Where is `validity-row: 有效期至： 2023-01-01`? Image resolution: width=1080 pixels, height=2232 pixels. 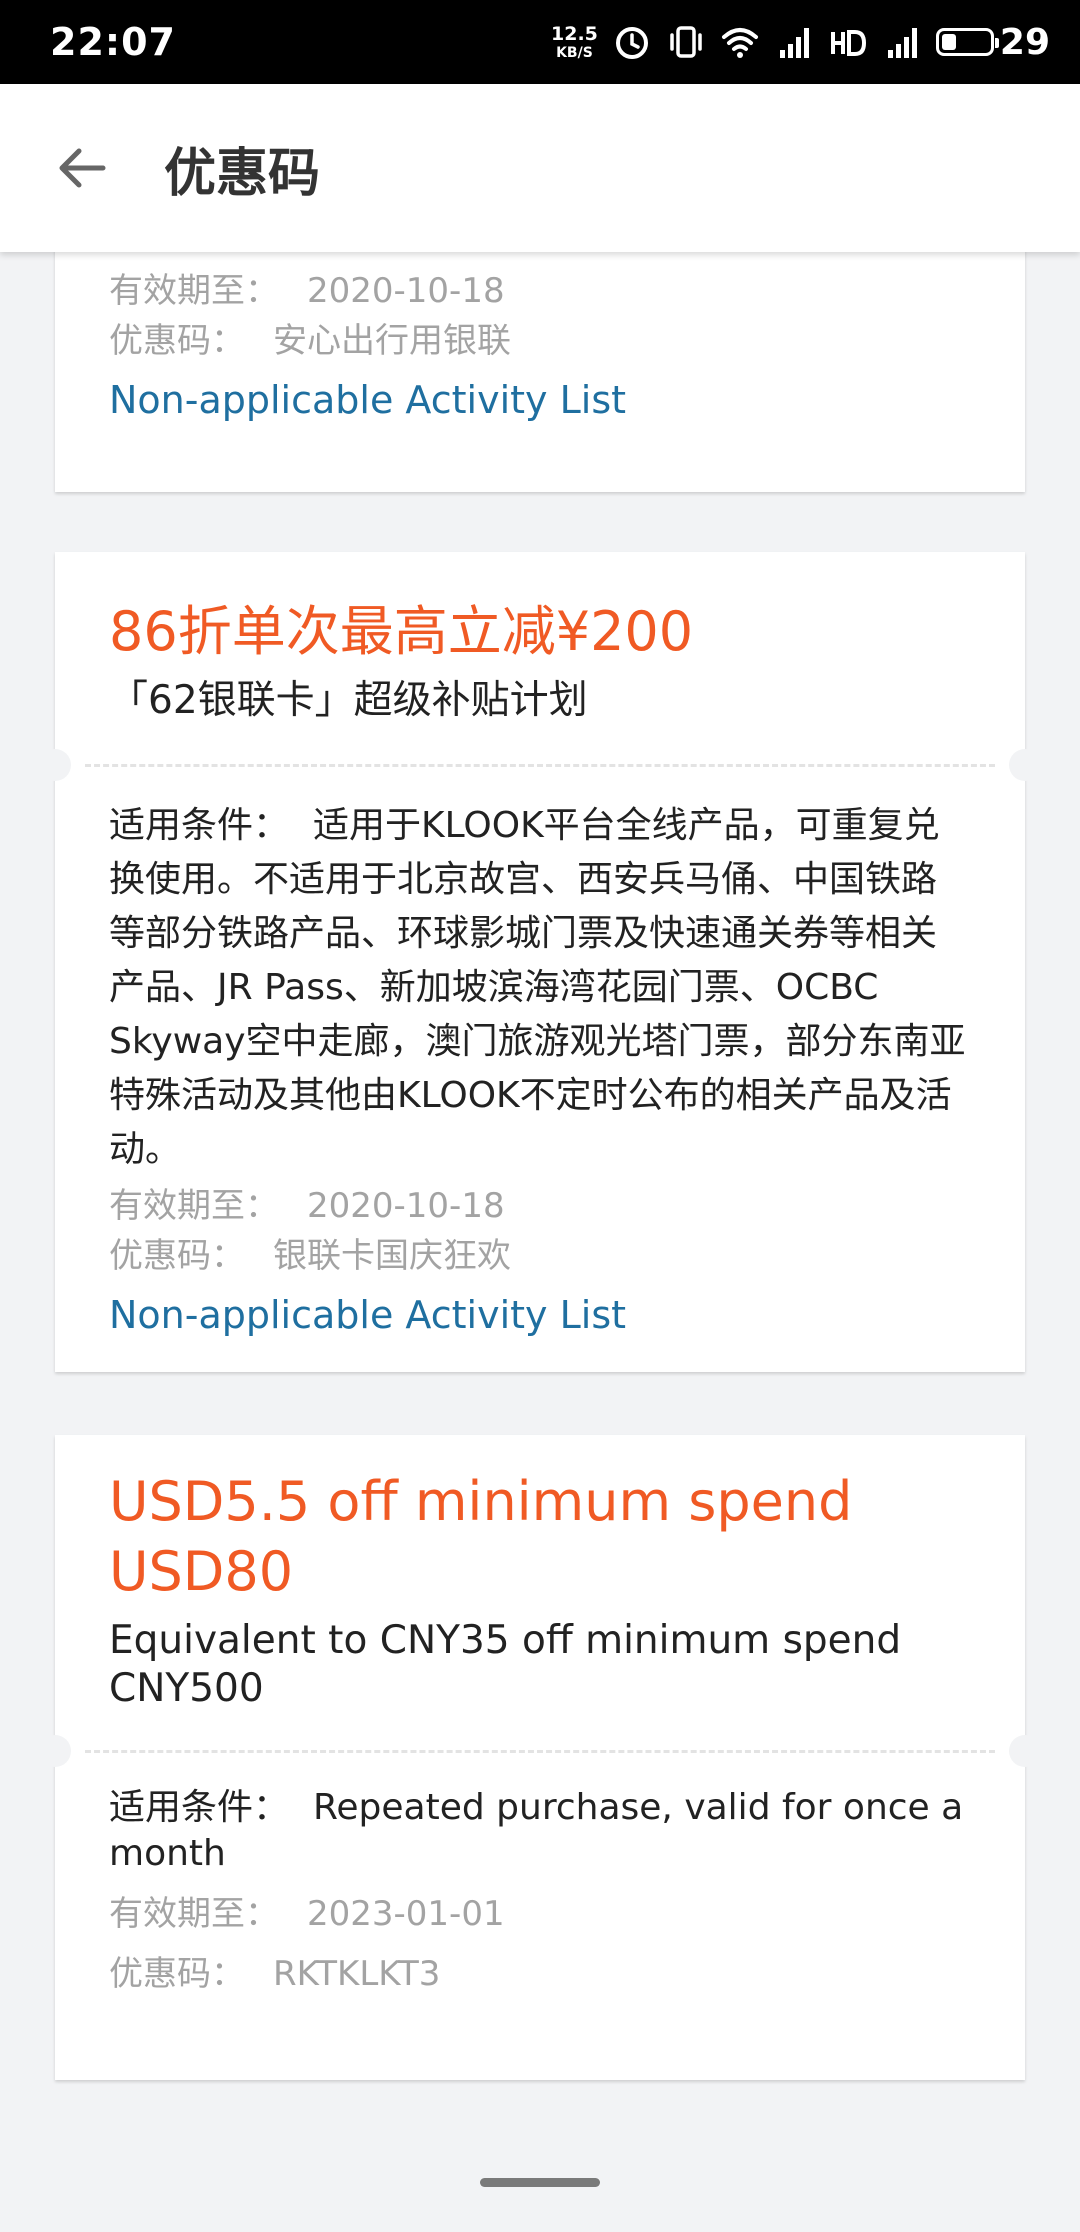 validity-row: 有效期至： 2023-01-01 is located at coordinates (540, 1914).